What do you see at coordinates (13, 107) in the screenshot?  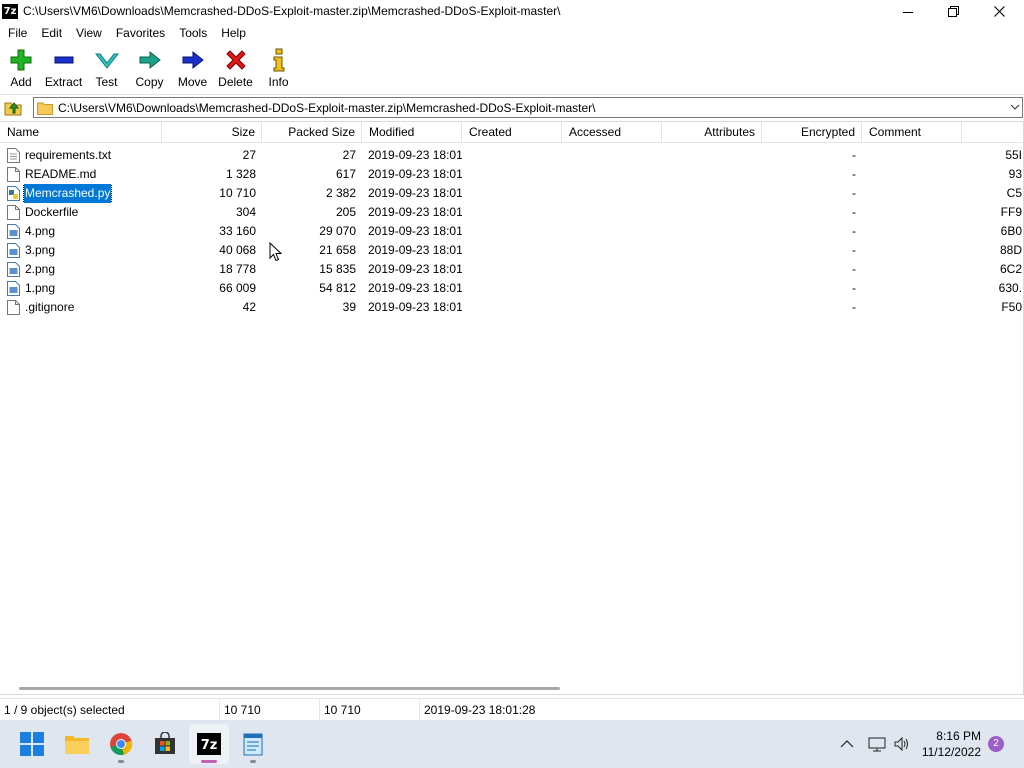 I see `up-folder-button` at bounding box center [13, 107].